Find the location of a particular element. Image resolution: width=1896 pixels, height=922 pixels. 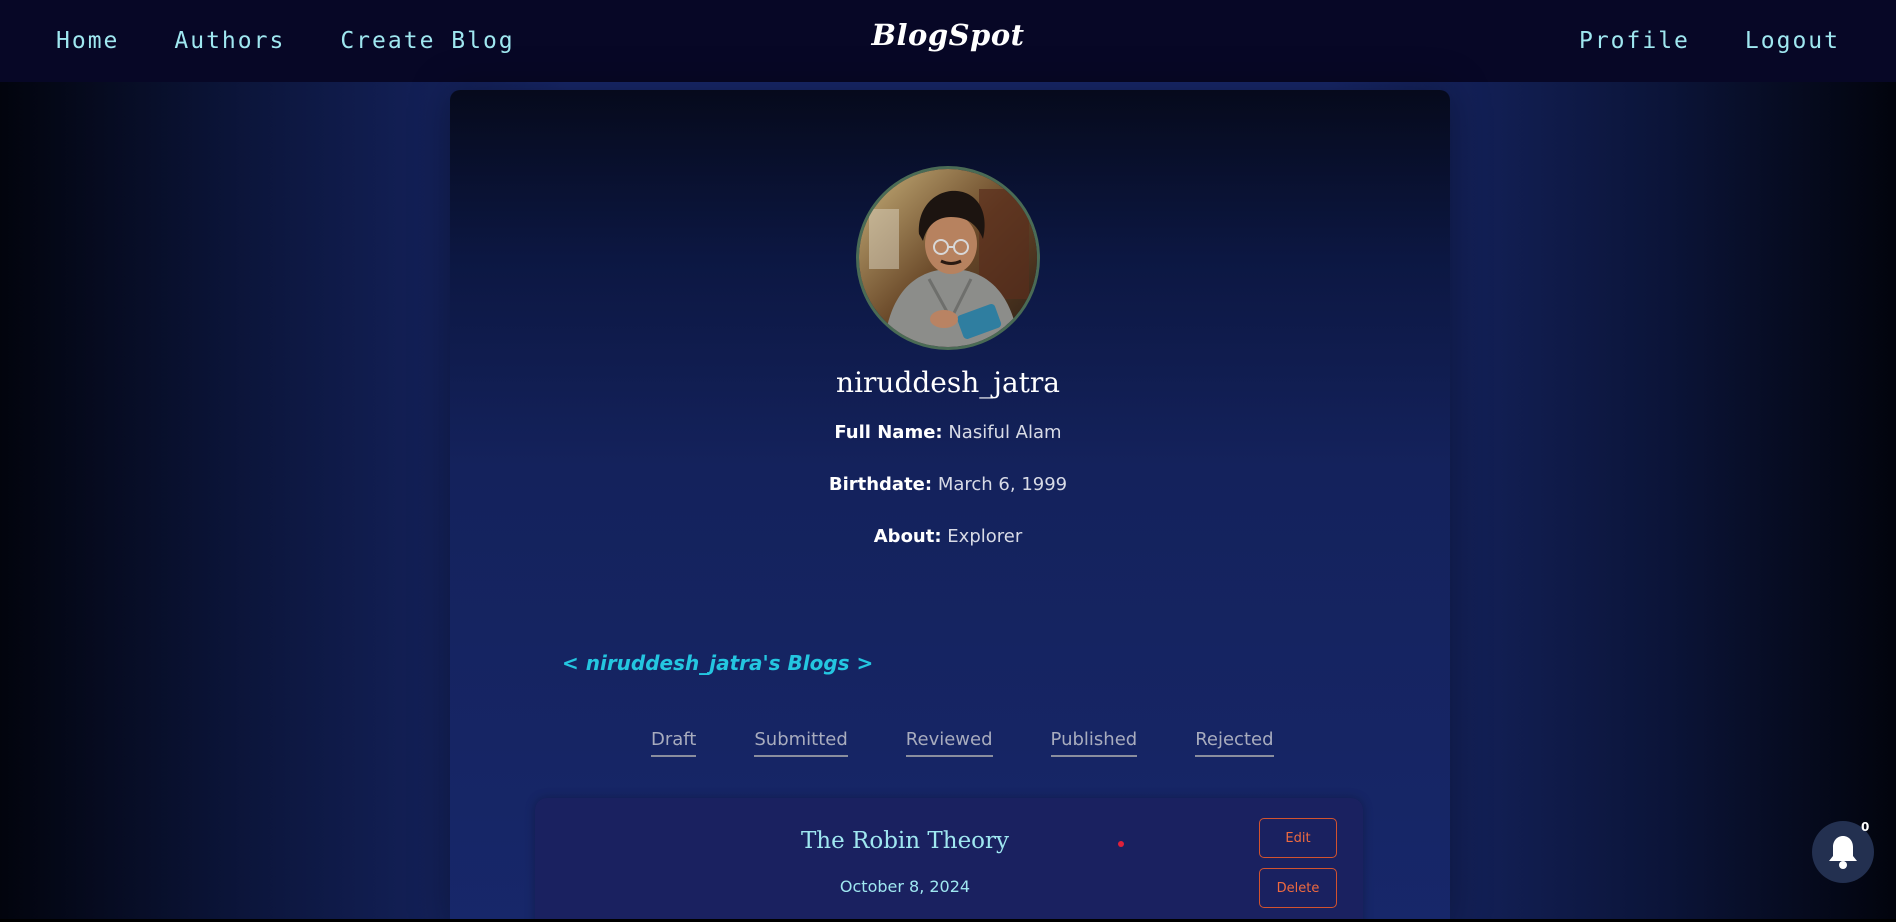

delete-button: Delete is located at coordinates (1298, 888).